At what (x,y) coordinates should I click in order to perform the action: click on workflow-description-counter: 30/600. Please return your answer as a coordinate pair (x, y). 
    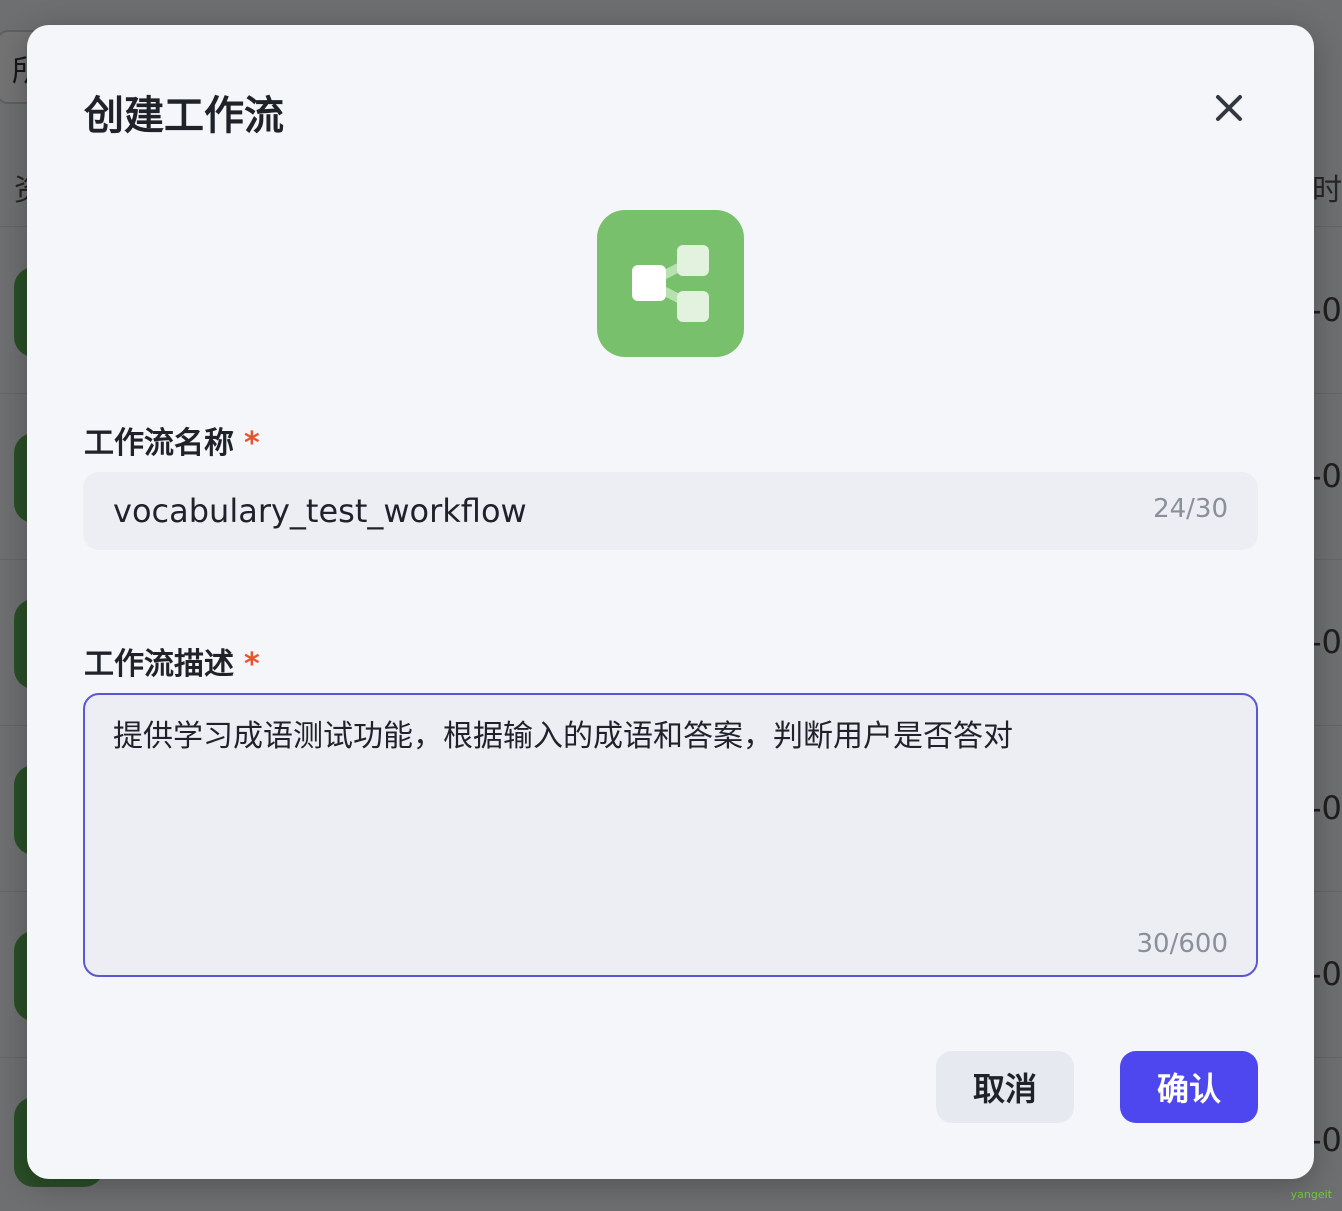
    Looking at the image, I should click on (1182, 944).